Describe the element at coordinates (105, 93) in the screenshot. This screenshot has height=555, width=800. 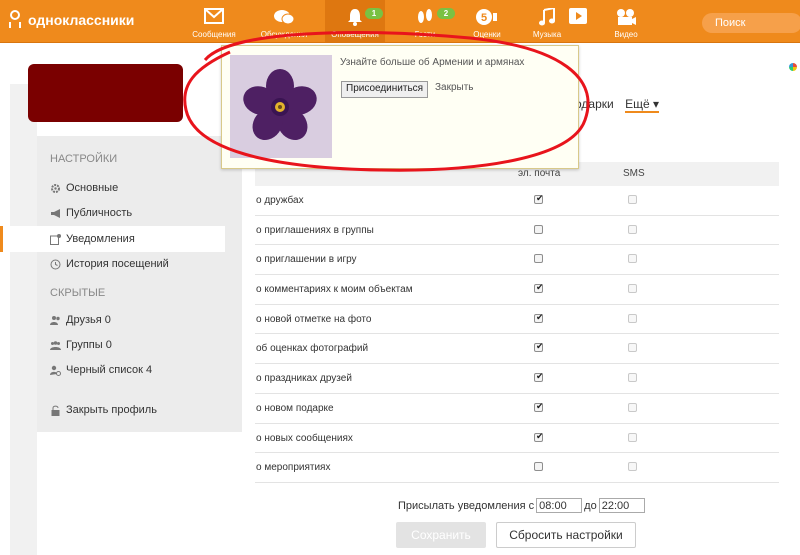
I see `profile-name-redacted` at that location.